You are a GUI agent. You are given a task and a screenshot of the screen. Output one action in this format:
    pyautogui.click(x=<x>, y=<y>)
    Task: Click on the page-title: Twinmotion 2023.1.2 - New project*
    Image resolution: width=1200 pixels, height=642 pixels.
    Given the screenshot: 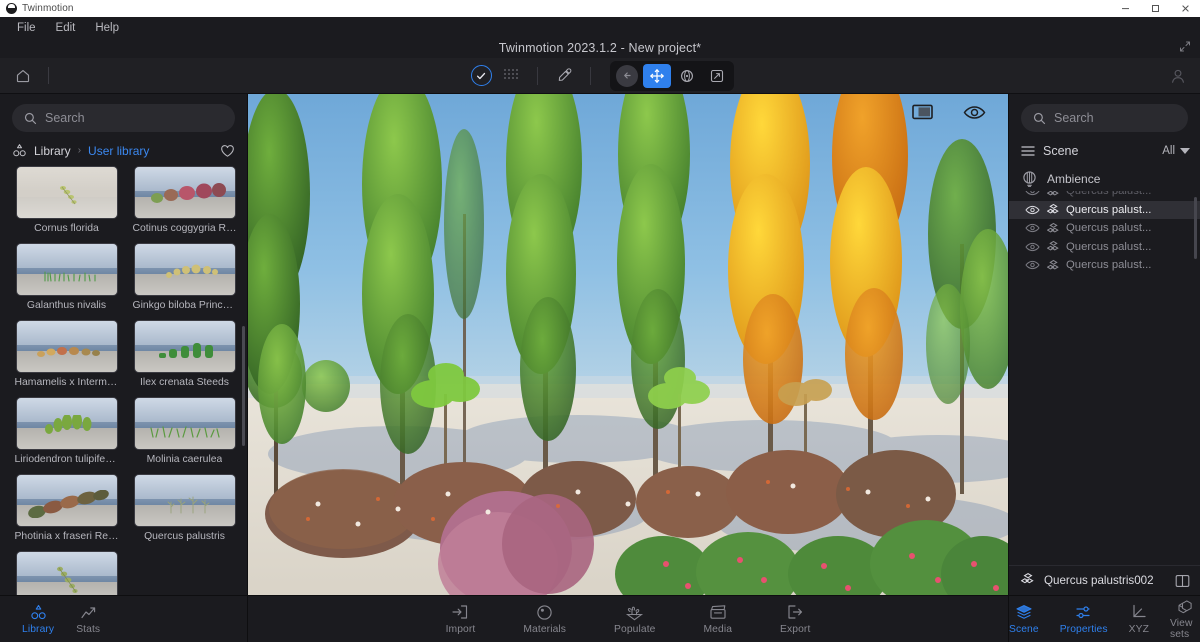 What is the action you would take?
    pyautogui.click(x=600, y=48)
    